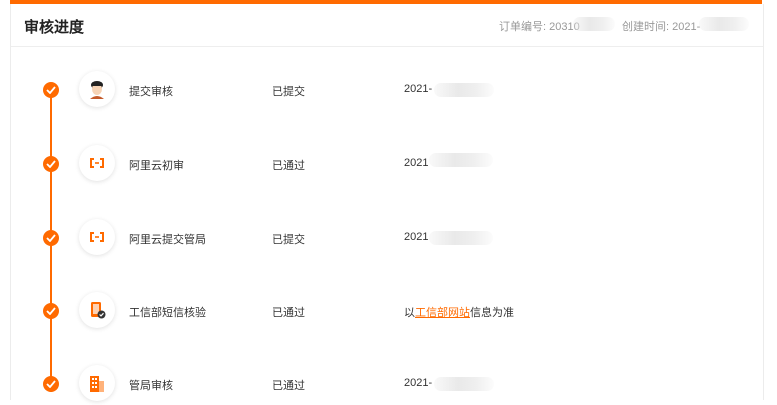  Describe the element at coordinates (492, 313) in the screenshot. I see `info-suffix: 信息为准` at that location.